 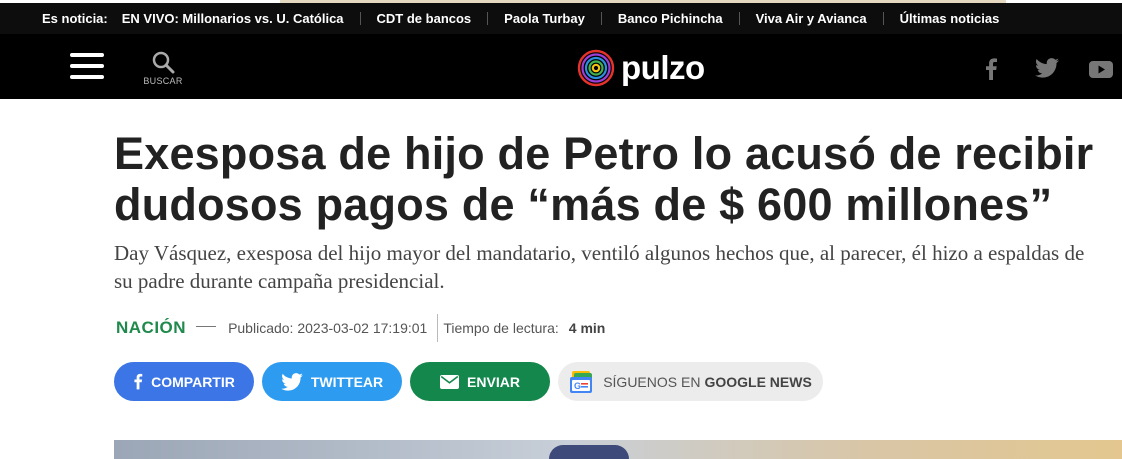 What do you see at coordinates (577, 386) in the screenshot?
I see `svg-text: G` at bounding box center [577, 386].